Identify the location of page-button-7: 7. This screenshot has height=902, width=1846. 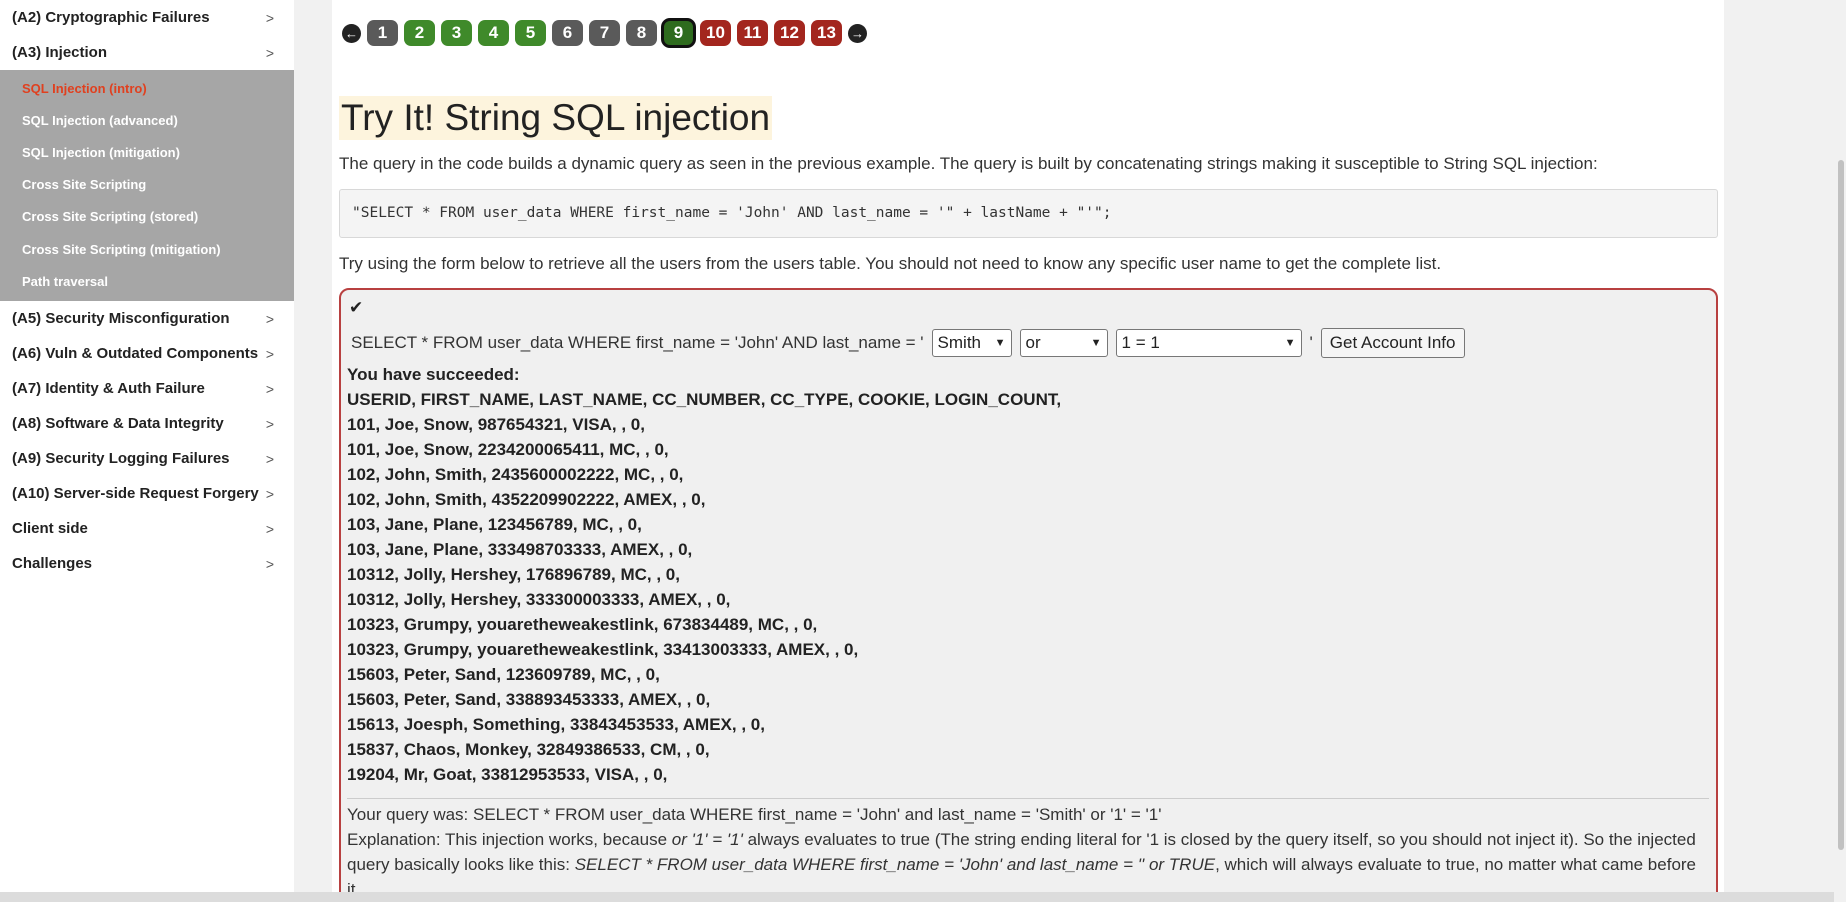
(604, 33).